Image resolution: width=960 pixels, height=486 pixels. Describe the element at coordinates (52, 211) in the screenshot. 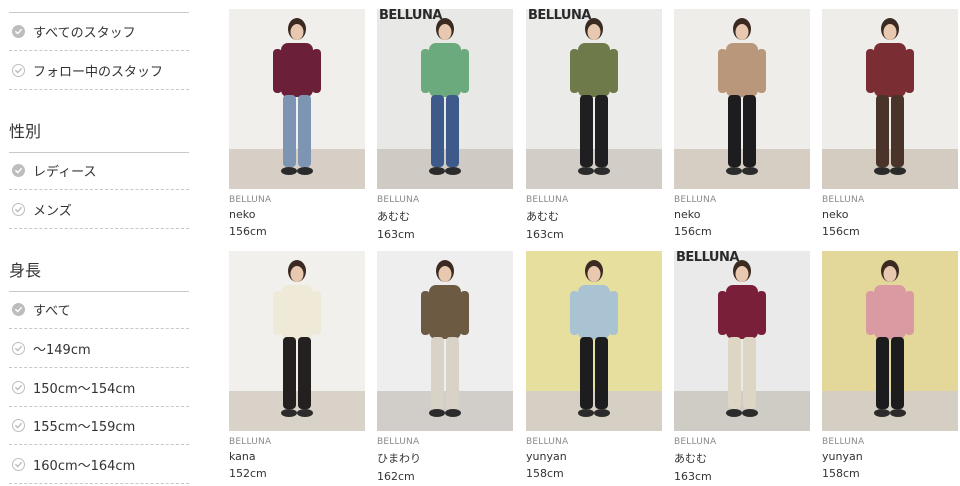

I see `filter-option-label: メンズ` at that location.